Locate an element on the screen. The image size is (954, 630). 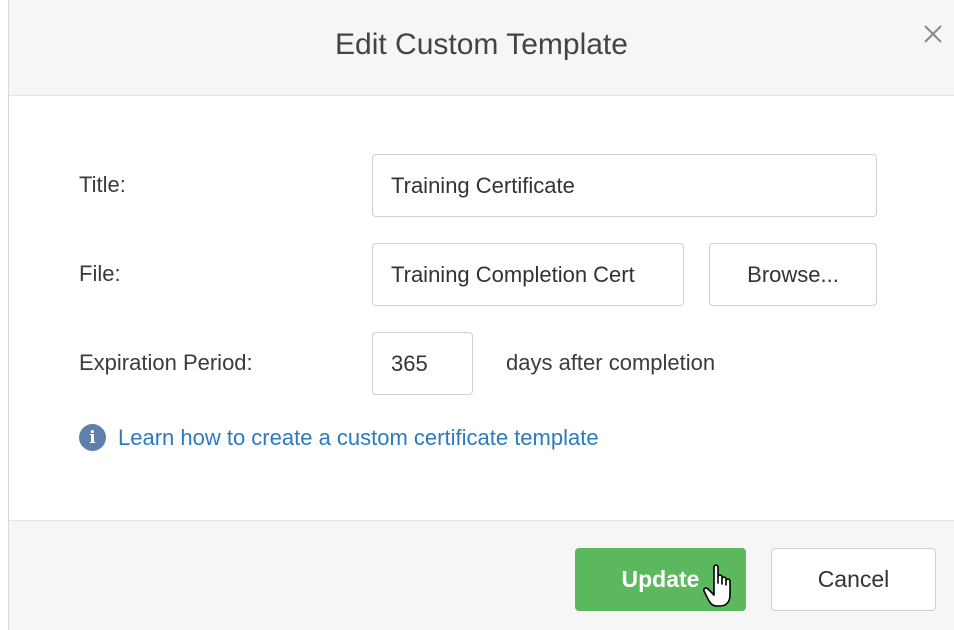
title-input: Training Certificate is located at coordinates (624, 185).